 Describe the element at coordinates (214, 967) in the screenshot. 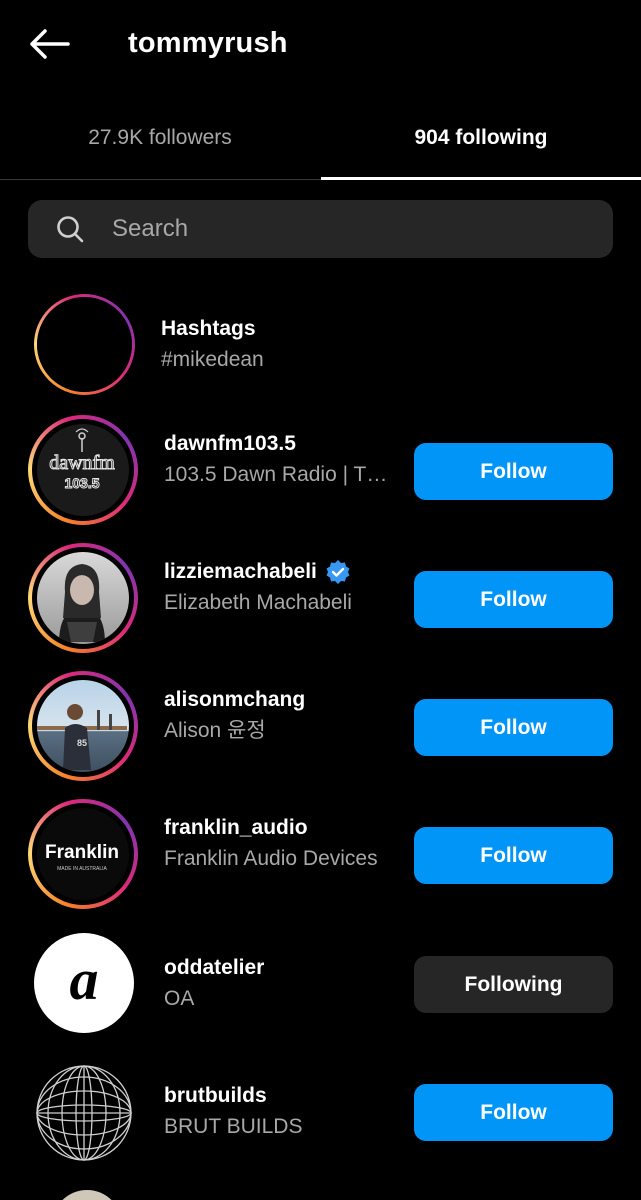

I see `username: oddatelier` at that location.